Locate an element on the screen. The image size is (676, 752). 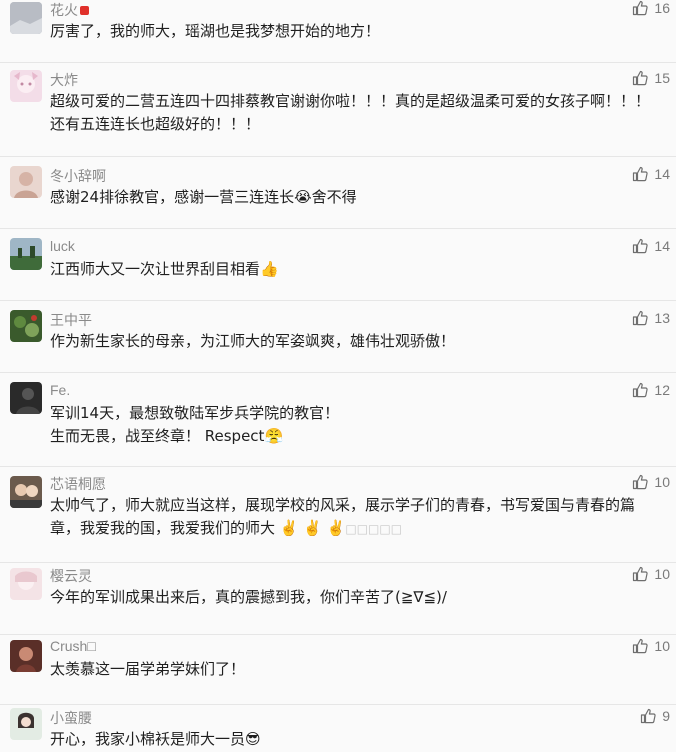
comment-text: 作为新生家长的母亲，为江师大的军姿飒爽，雄伟壮观骄傲！ is located at coordinates (253, 341).